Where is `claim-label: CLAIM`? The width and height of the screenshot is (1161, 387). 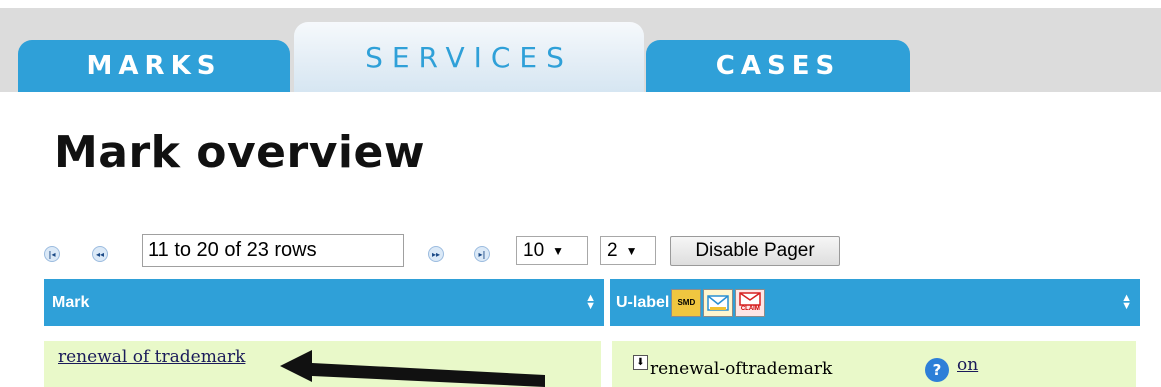 claim-label: CLAIM is located at coordinates (750, 309).